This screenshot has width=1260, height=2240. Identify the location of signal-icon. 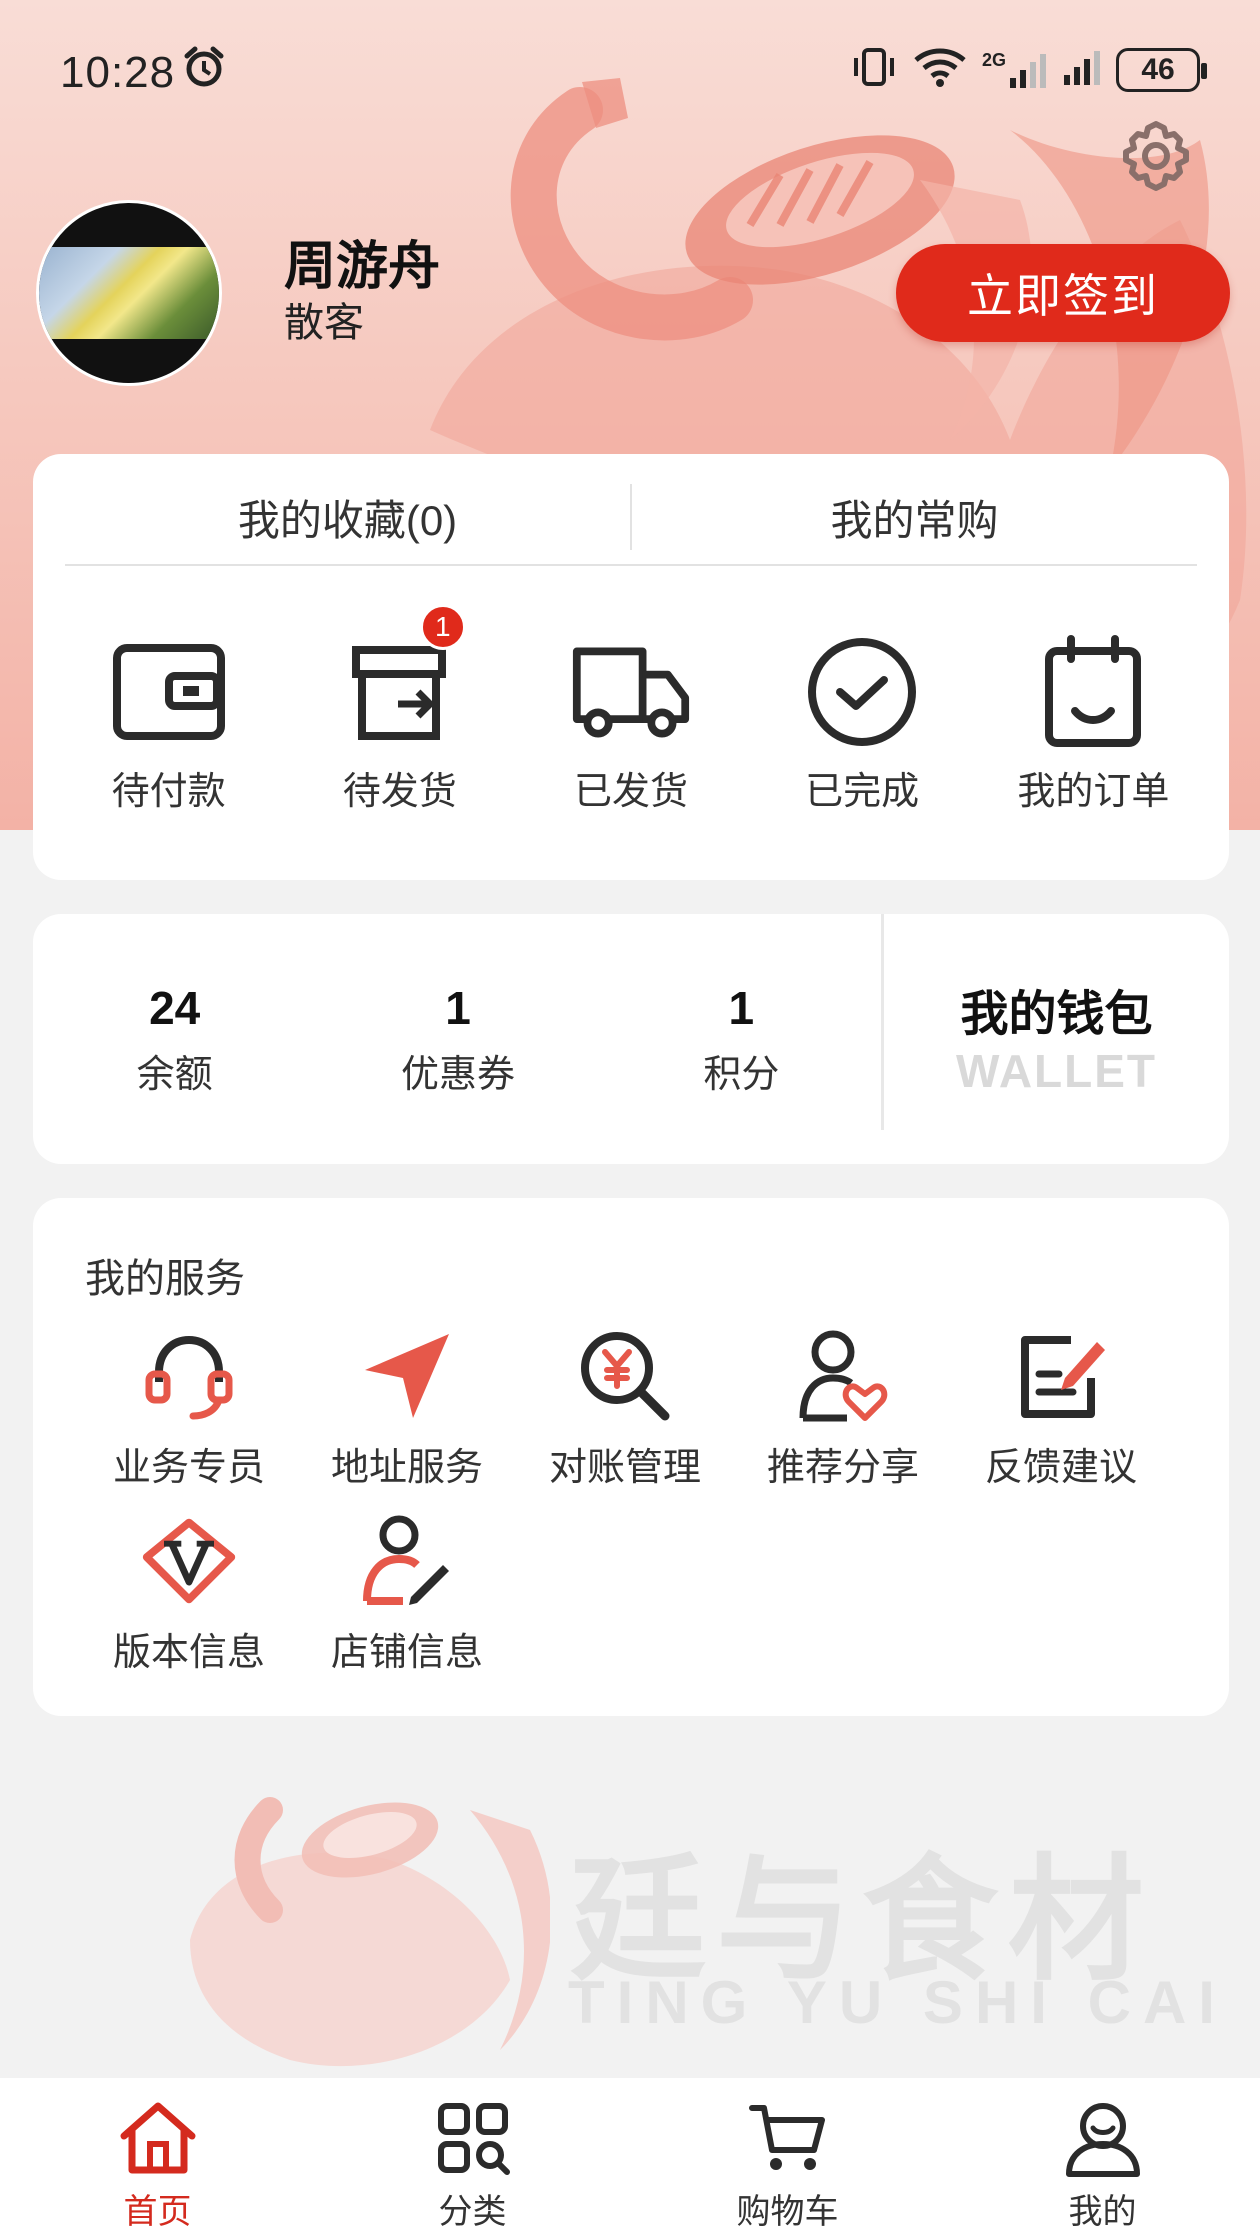
(1082, 69).